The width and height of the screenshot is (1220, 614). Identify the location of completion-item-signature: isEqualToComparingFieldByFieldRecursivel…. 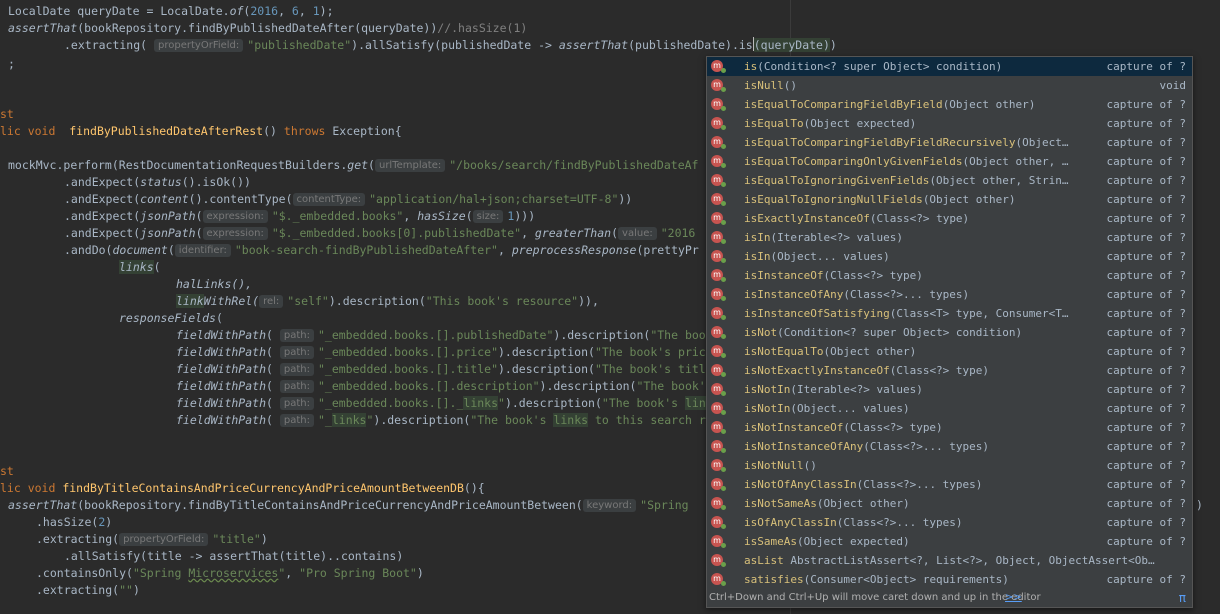
(906, 142).